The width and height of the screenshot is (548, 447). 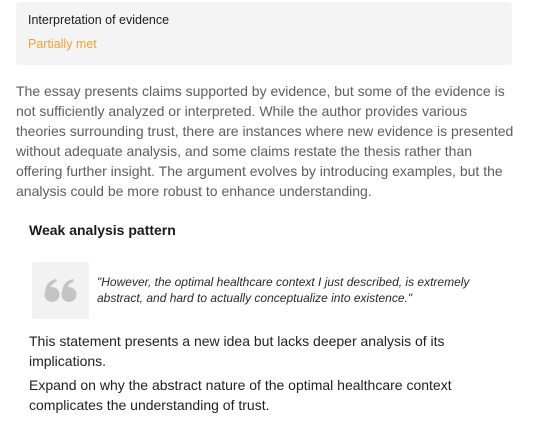 I want to click on quote-icon, so click(x=60, y=290).